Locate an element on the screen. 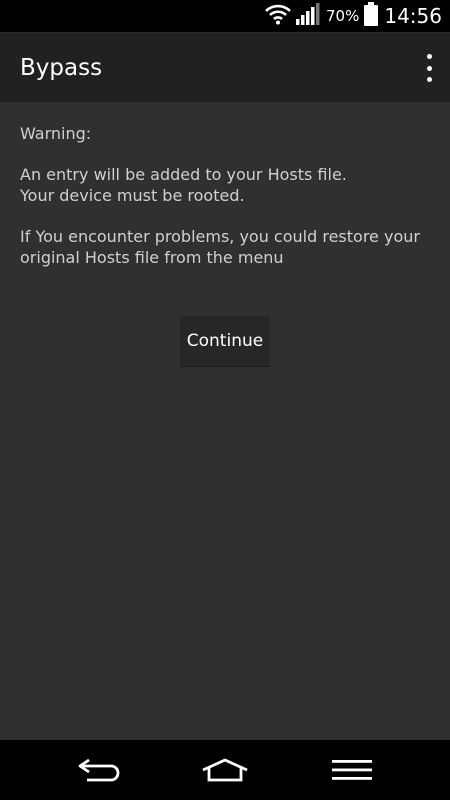 The height and width of the screenshot is (800, 450). wifi-icon is located at coordinates (278, 16).